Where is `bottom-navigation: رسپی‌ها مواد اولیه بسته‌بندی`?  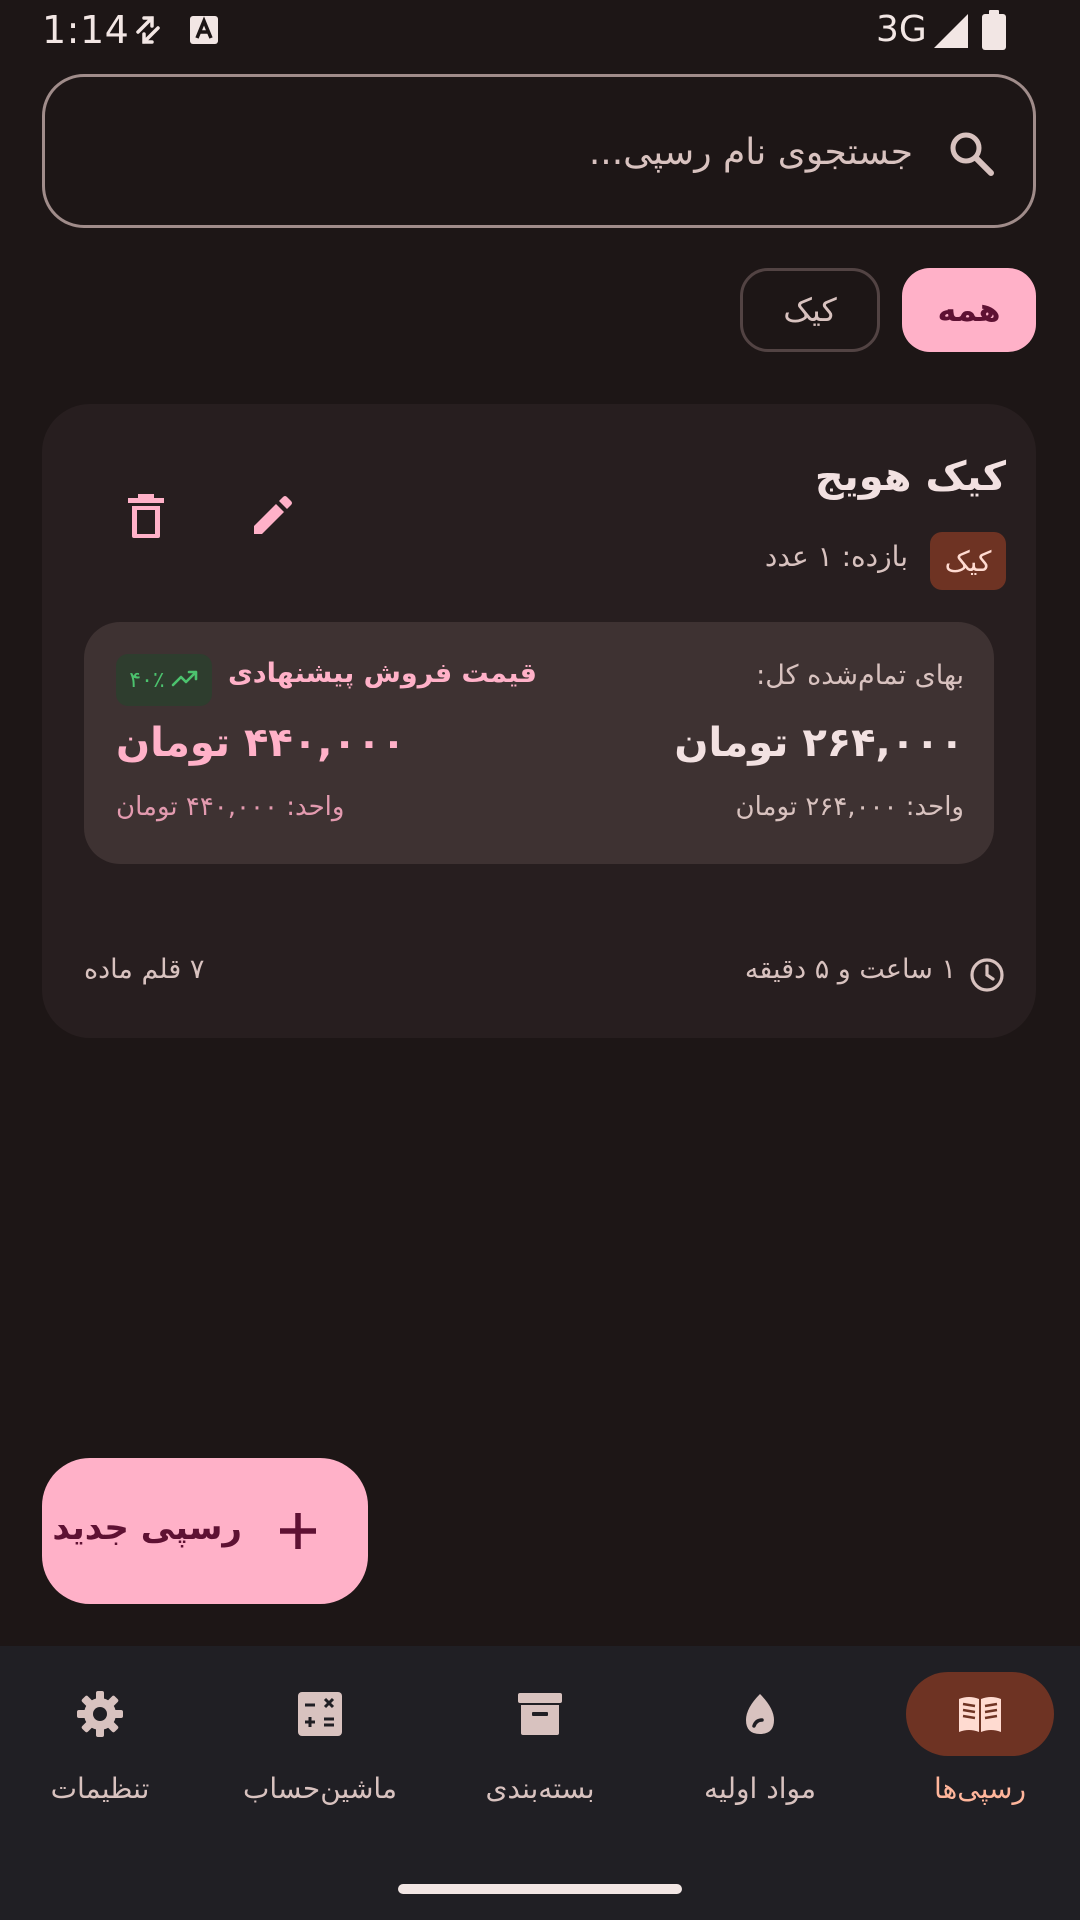 bottom-navigation: رسپی‌ها مواد اولیه بسته‌بندی is located at coordinates (540, 1783).